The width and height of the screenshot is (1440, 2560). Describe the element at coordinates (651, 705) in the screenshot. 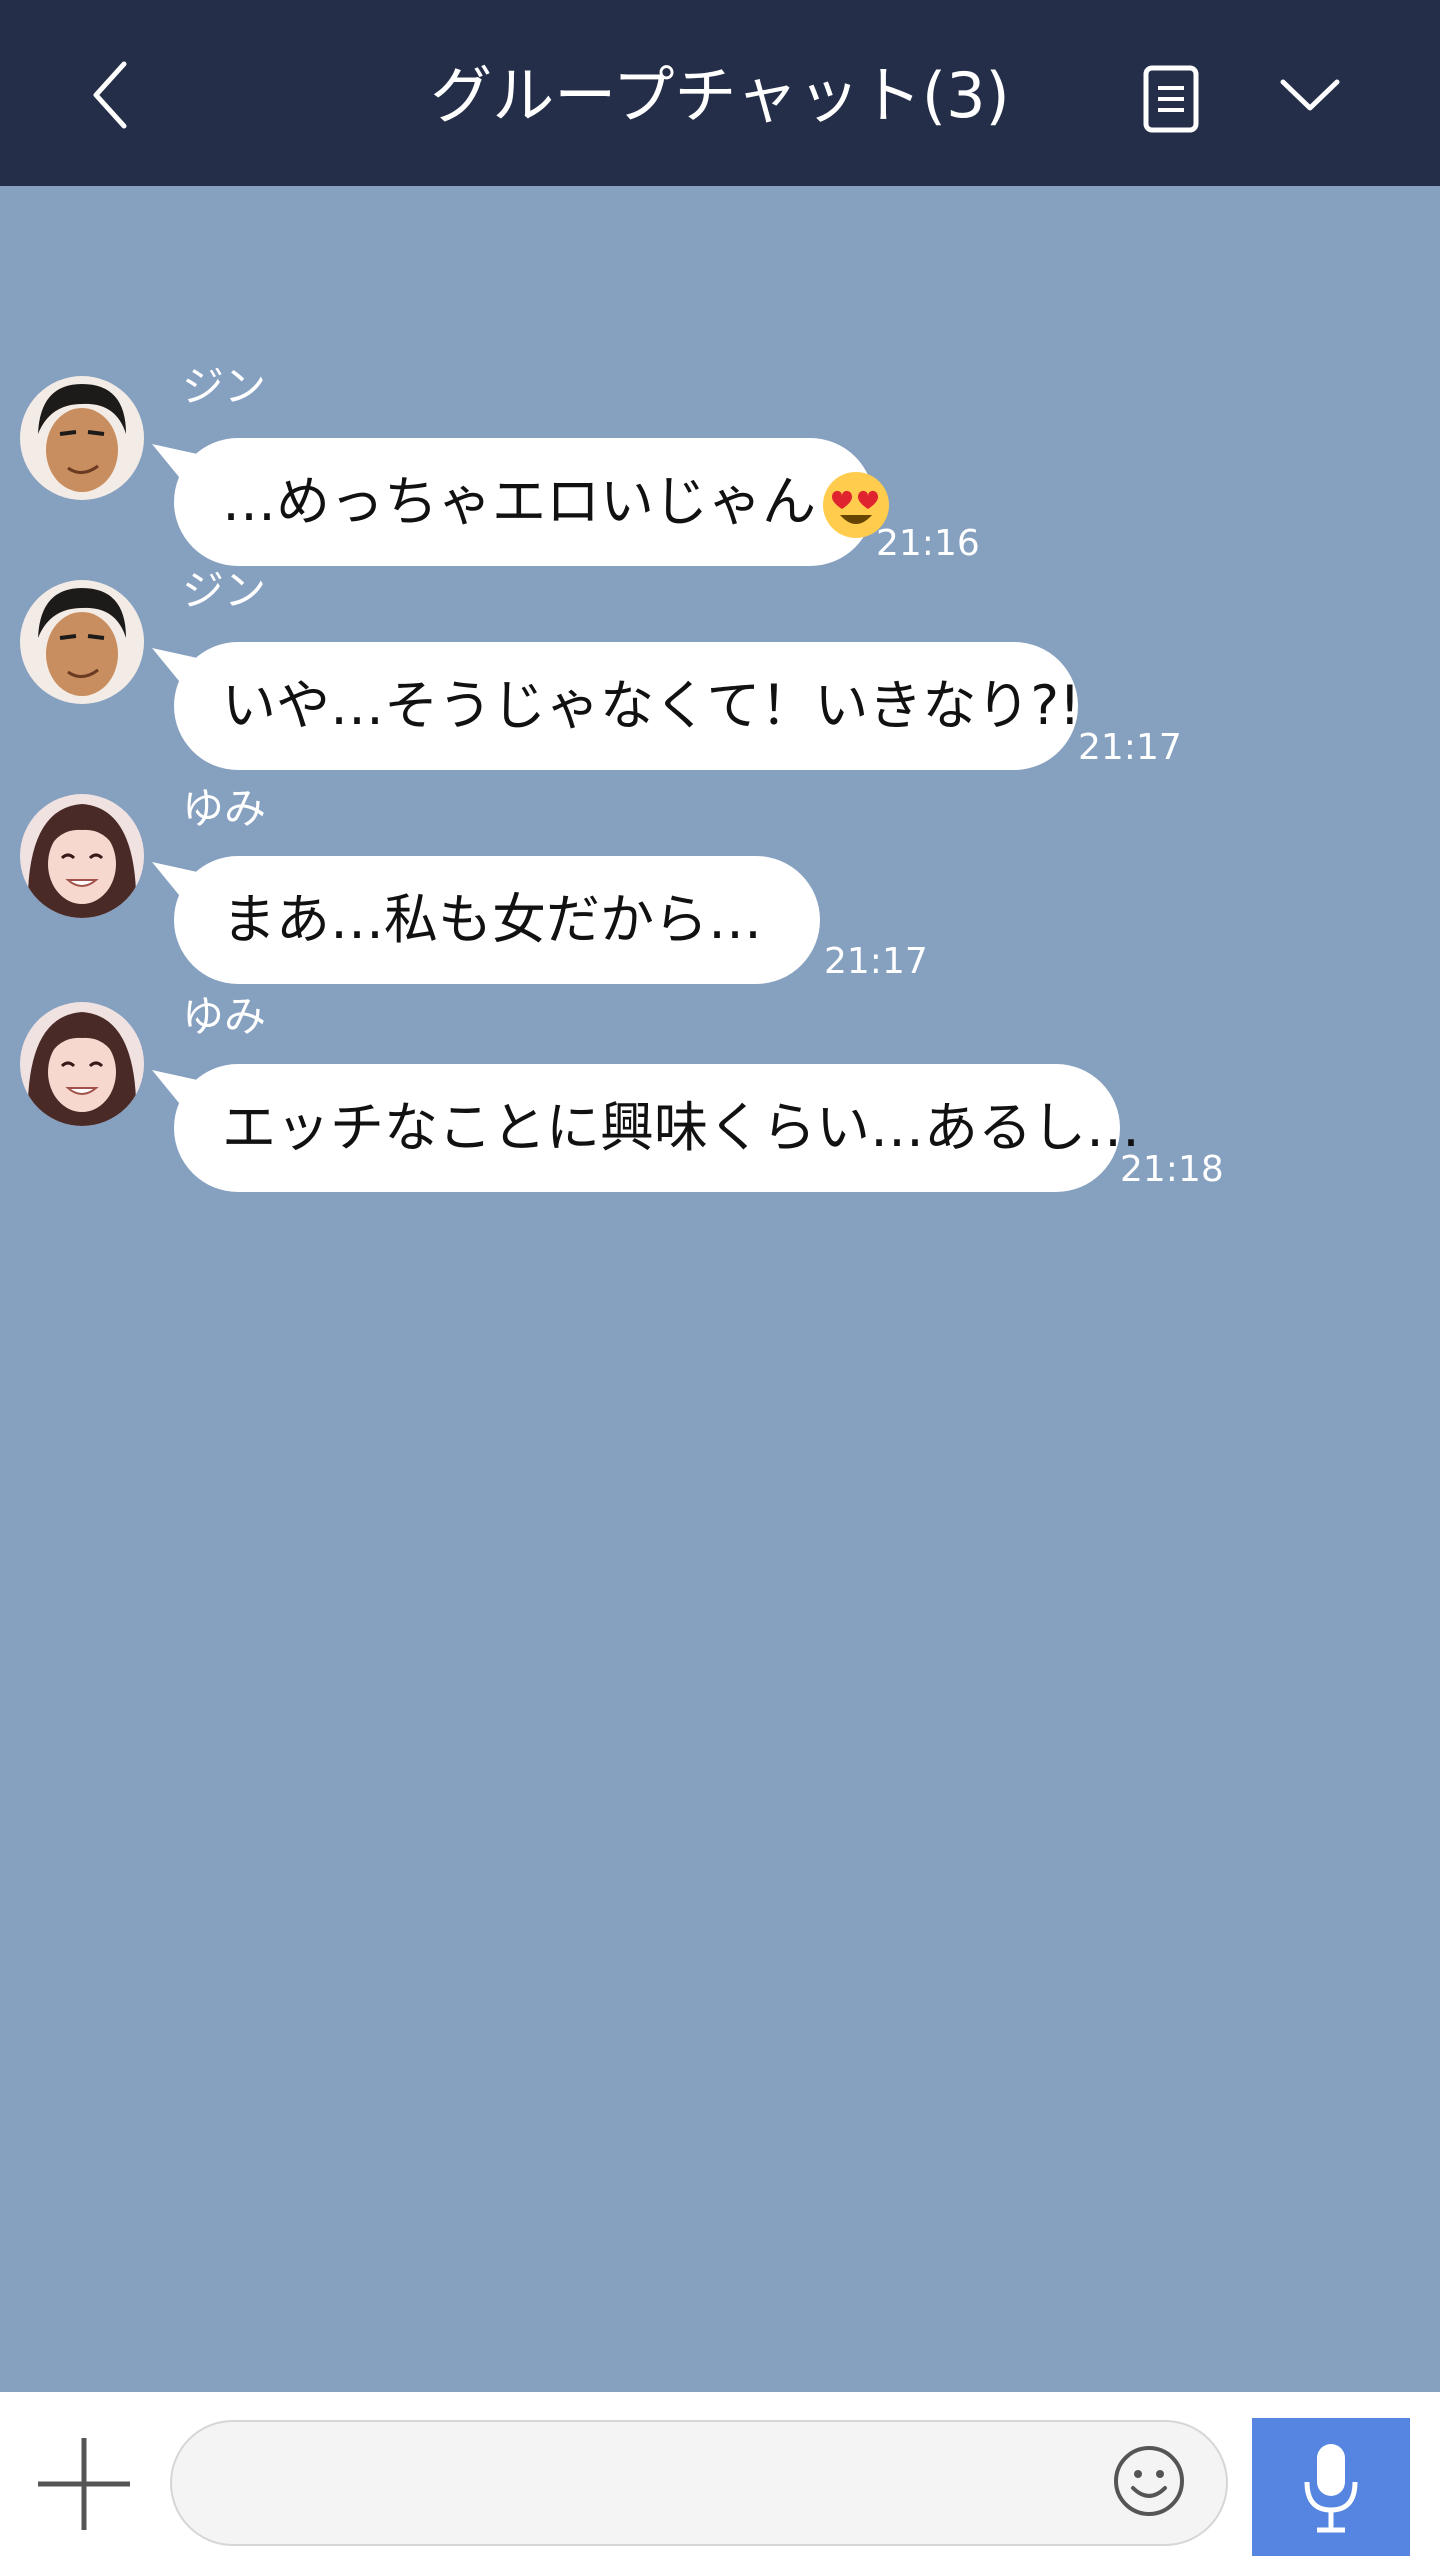

I see `message-text: いや…そうじゃなくて！いきなり?!` at that location.